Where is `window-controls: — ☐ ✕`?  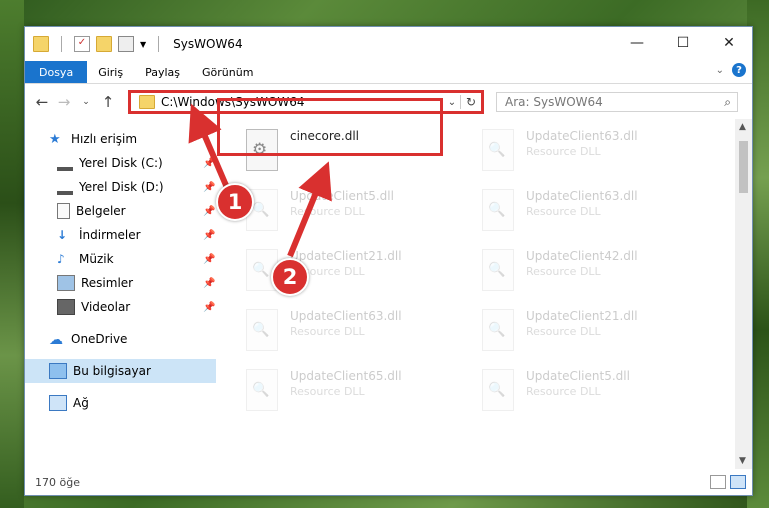
window-controls: — ☐ ✕ is located at coordinates (683, 43).